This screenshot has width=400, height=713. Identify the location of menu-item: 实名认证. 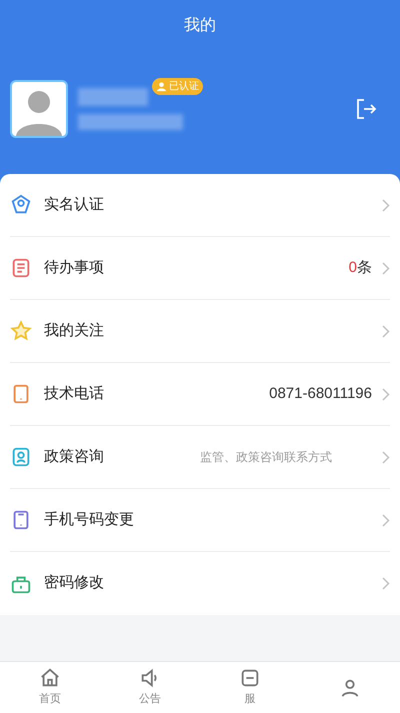
(200, 205).